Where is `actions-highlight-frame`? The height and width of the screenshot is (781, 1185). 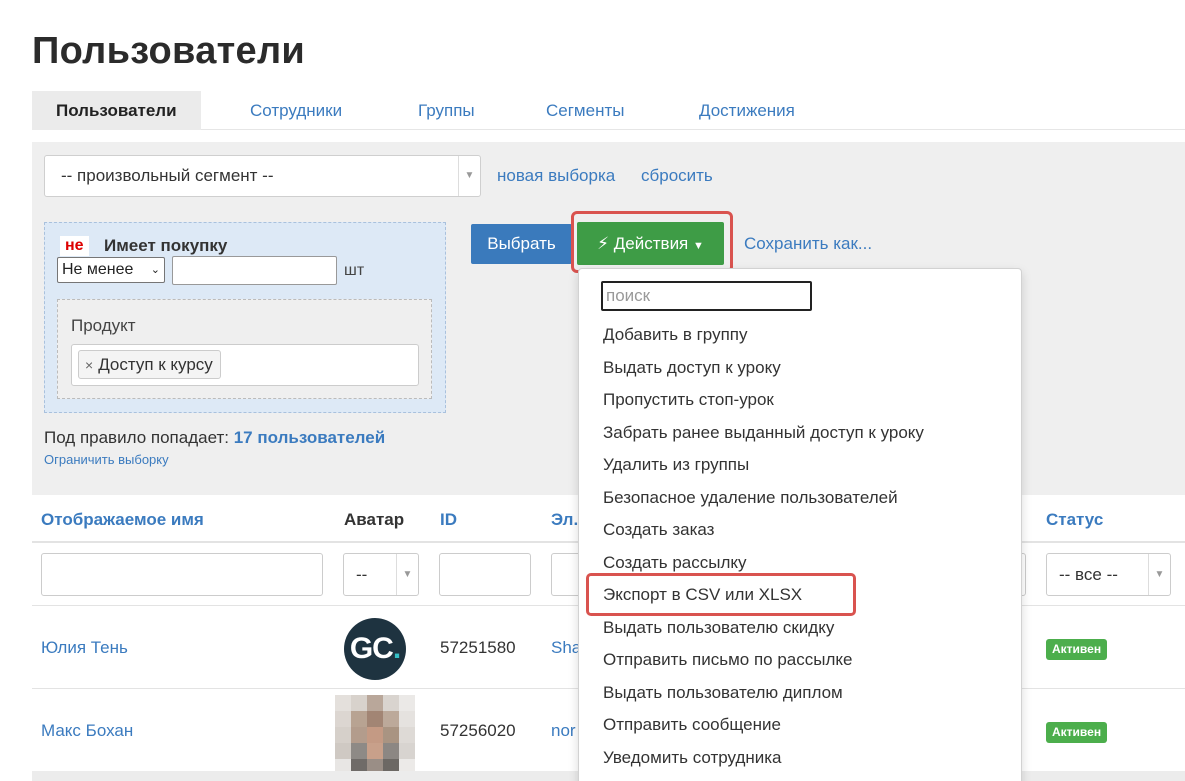 actions-highlight-frame is located at coordinates (652, 242).